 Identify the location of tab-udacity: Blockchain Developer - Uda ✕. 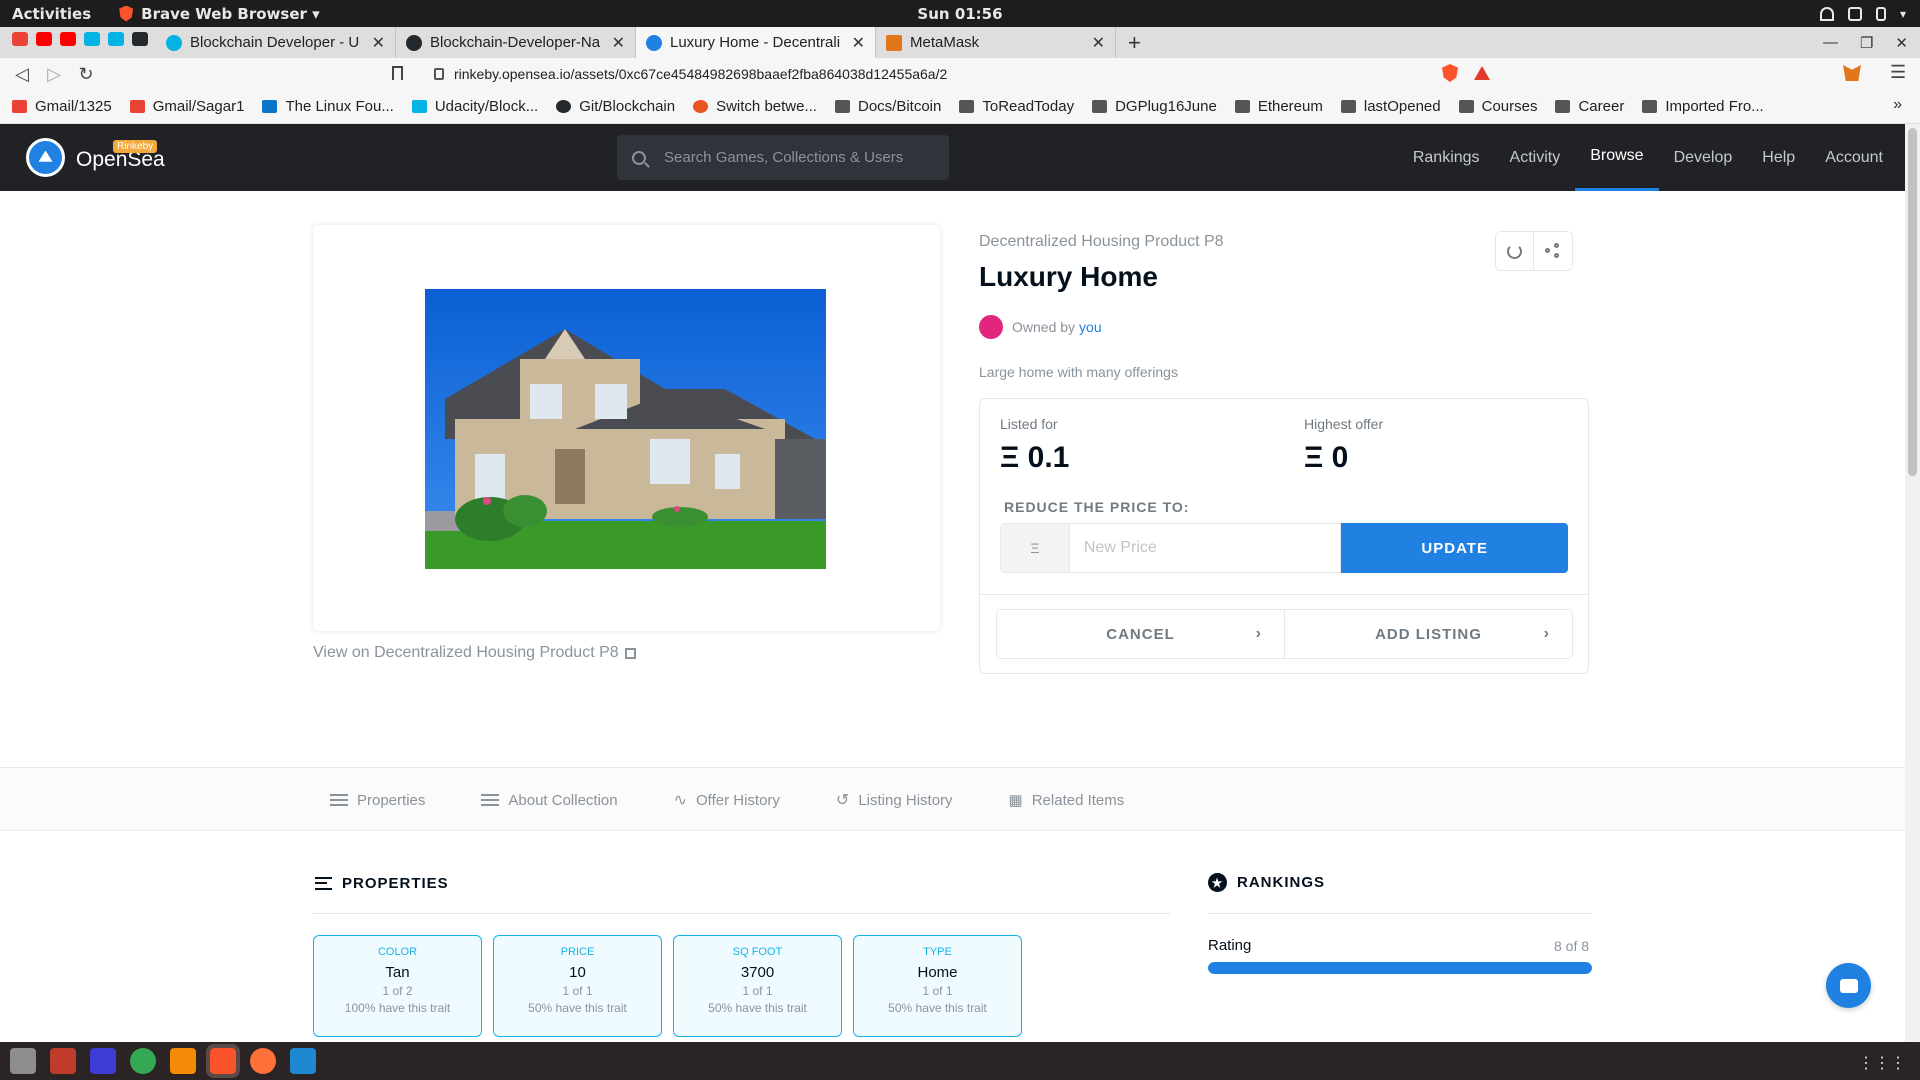
(276, 42).